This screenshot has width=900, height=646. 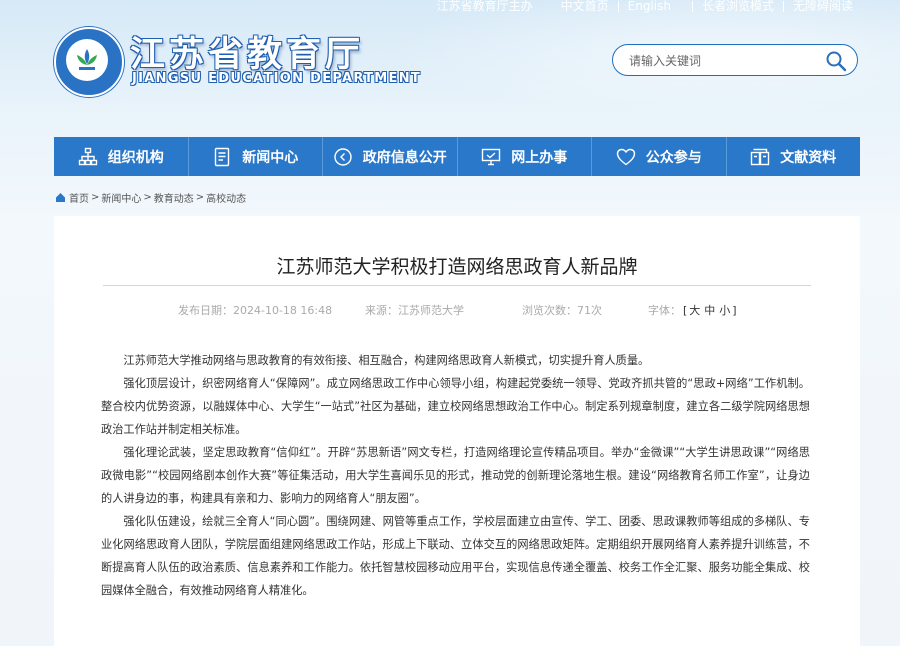 I want to click on top-links-bar: 江苏省教育厅主办 中文首页 English 长者浏览模式 无障碍阅读, so click(x=645, y=7).